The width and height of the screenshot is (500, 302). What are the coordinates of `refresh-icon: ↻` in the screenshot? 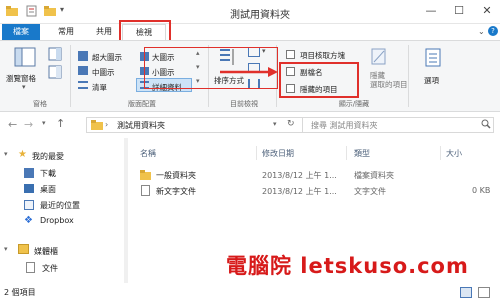 It's located at (291, 124).